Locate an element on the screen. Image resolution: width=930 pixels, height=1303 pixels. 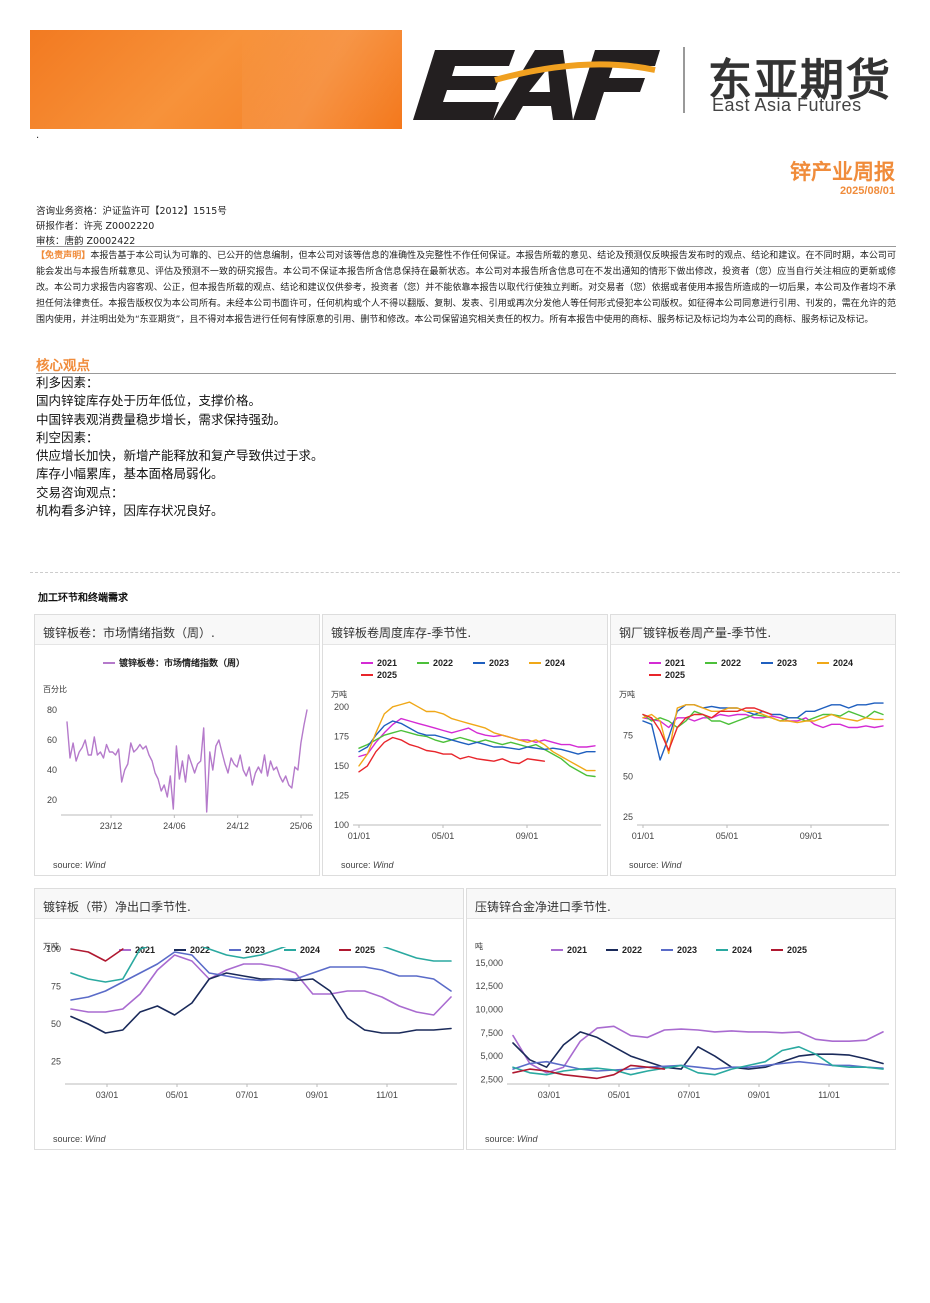
x-tick-label: 24/06 is located at coordinates (174, 826).